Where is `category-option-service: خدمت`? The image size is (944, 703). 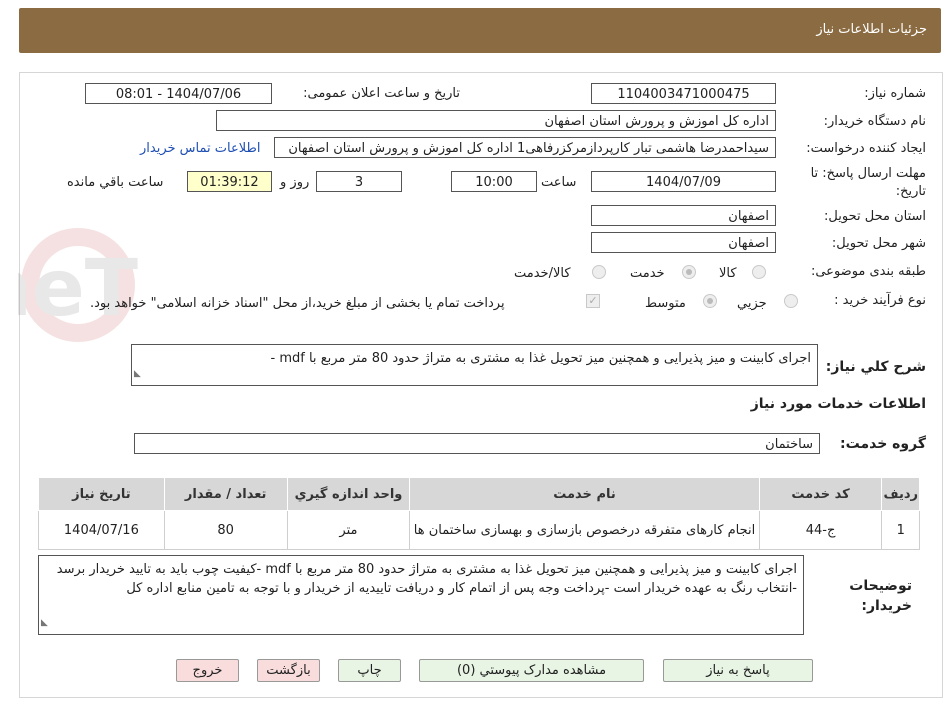 category-option-service: خدمت is located at coordinates (647, 273).